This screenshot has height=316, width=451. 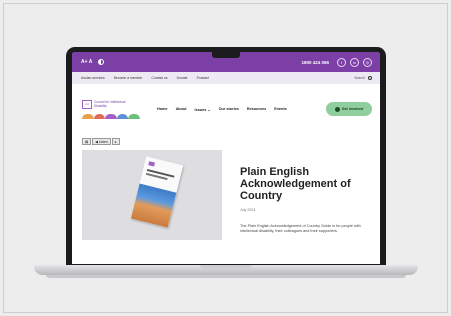 I want to click on contrast-icon, so click(x=101, y=62).